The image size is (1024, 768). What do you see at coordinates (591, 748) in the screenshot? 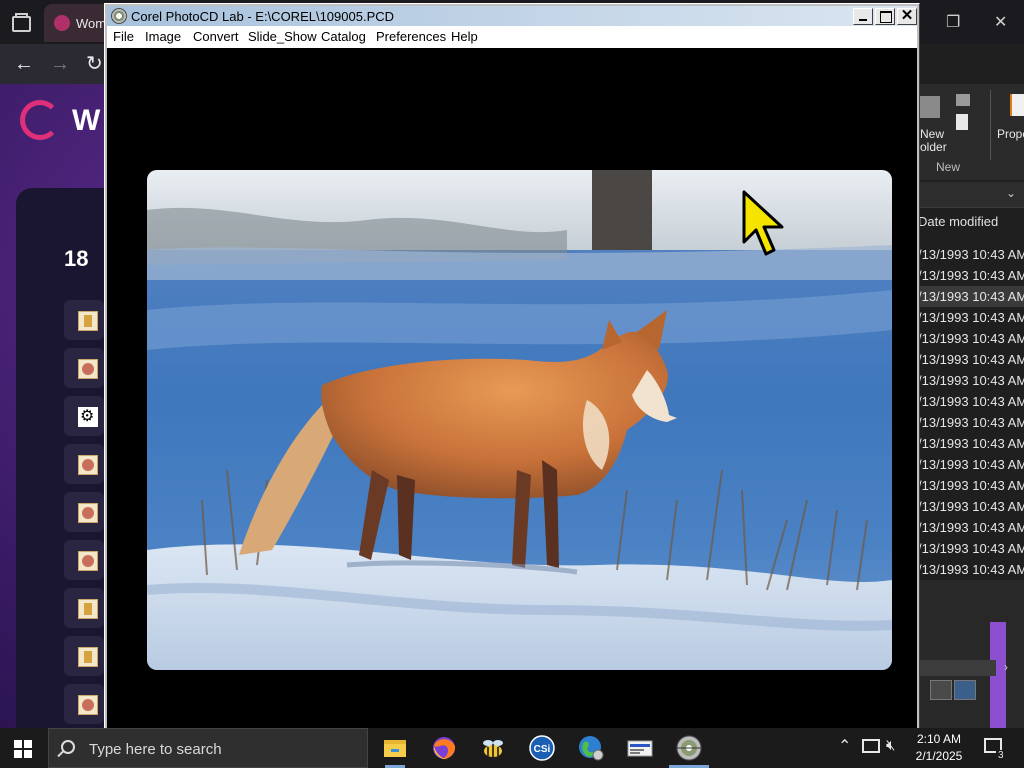
I see `globe-app-icon` at bounding box center [591, 748].